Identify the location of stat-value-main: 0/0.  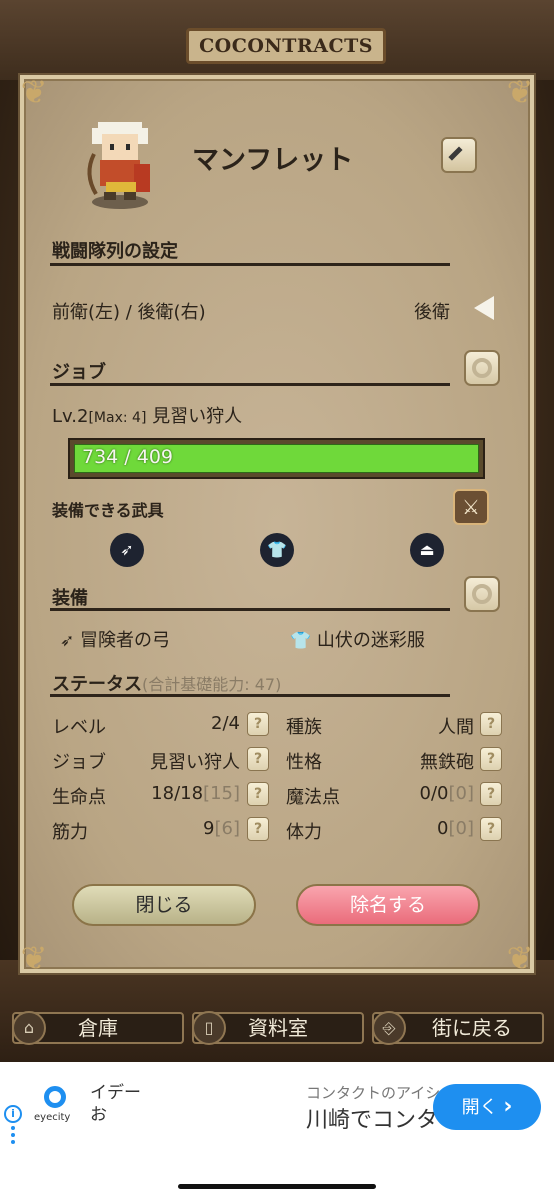
(434, 793).